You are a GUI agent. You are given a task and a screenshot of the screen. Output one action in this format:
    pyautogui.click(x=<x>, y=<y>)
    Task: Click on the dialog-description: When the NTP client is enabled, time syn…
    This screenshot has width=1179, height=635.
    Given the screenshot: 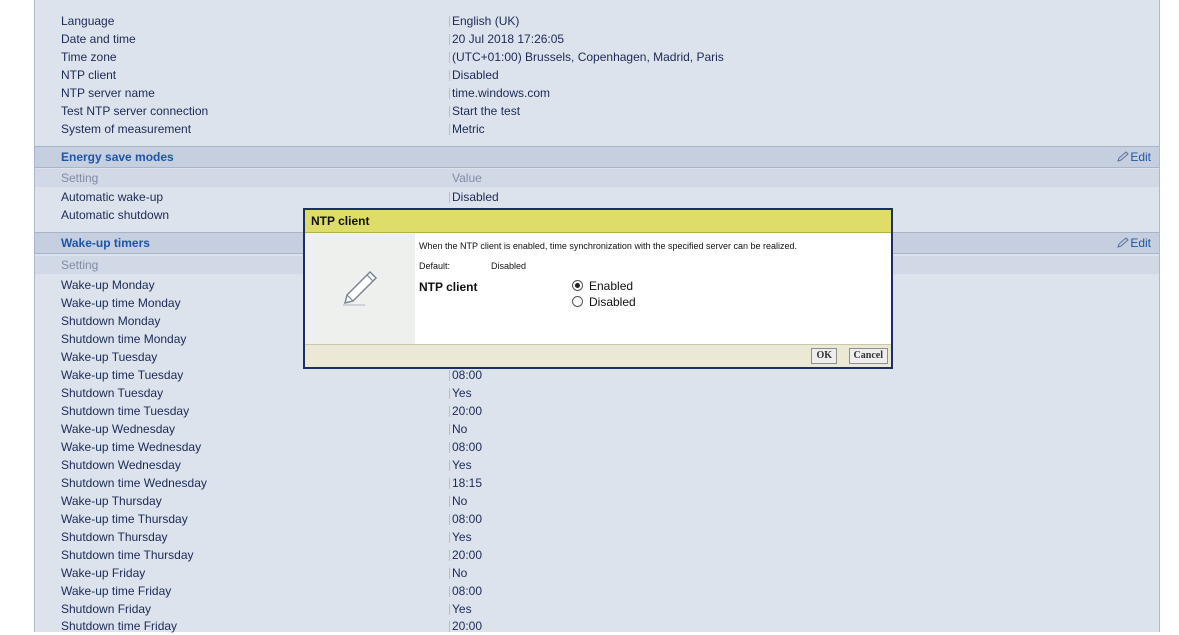 What is the action you would take?
    pyautogui.click(x=608, y=246)
    